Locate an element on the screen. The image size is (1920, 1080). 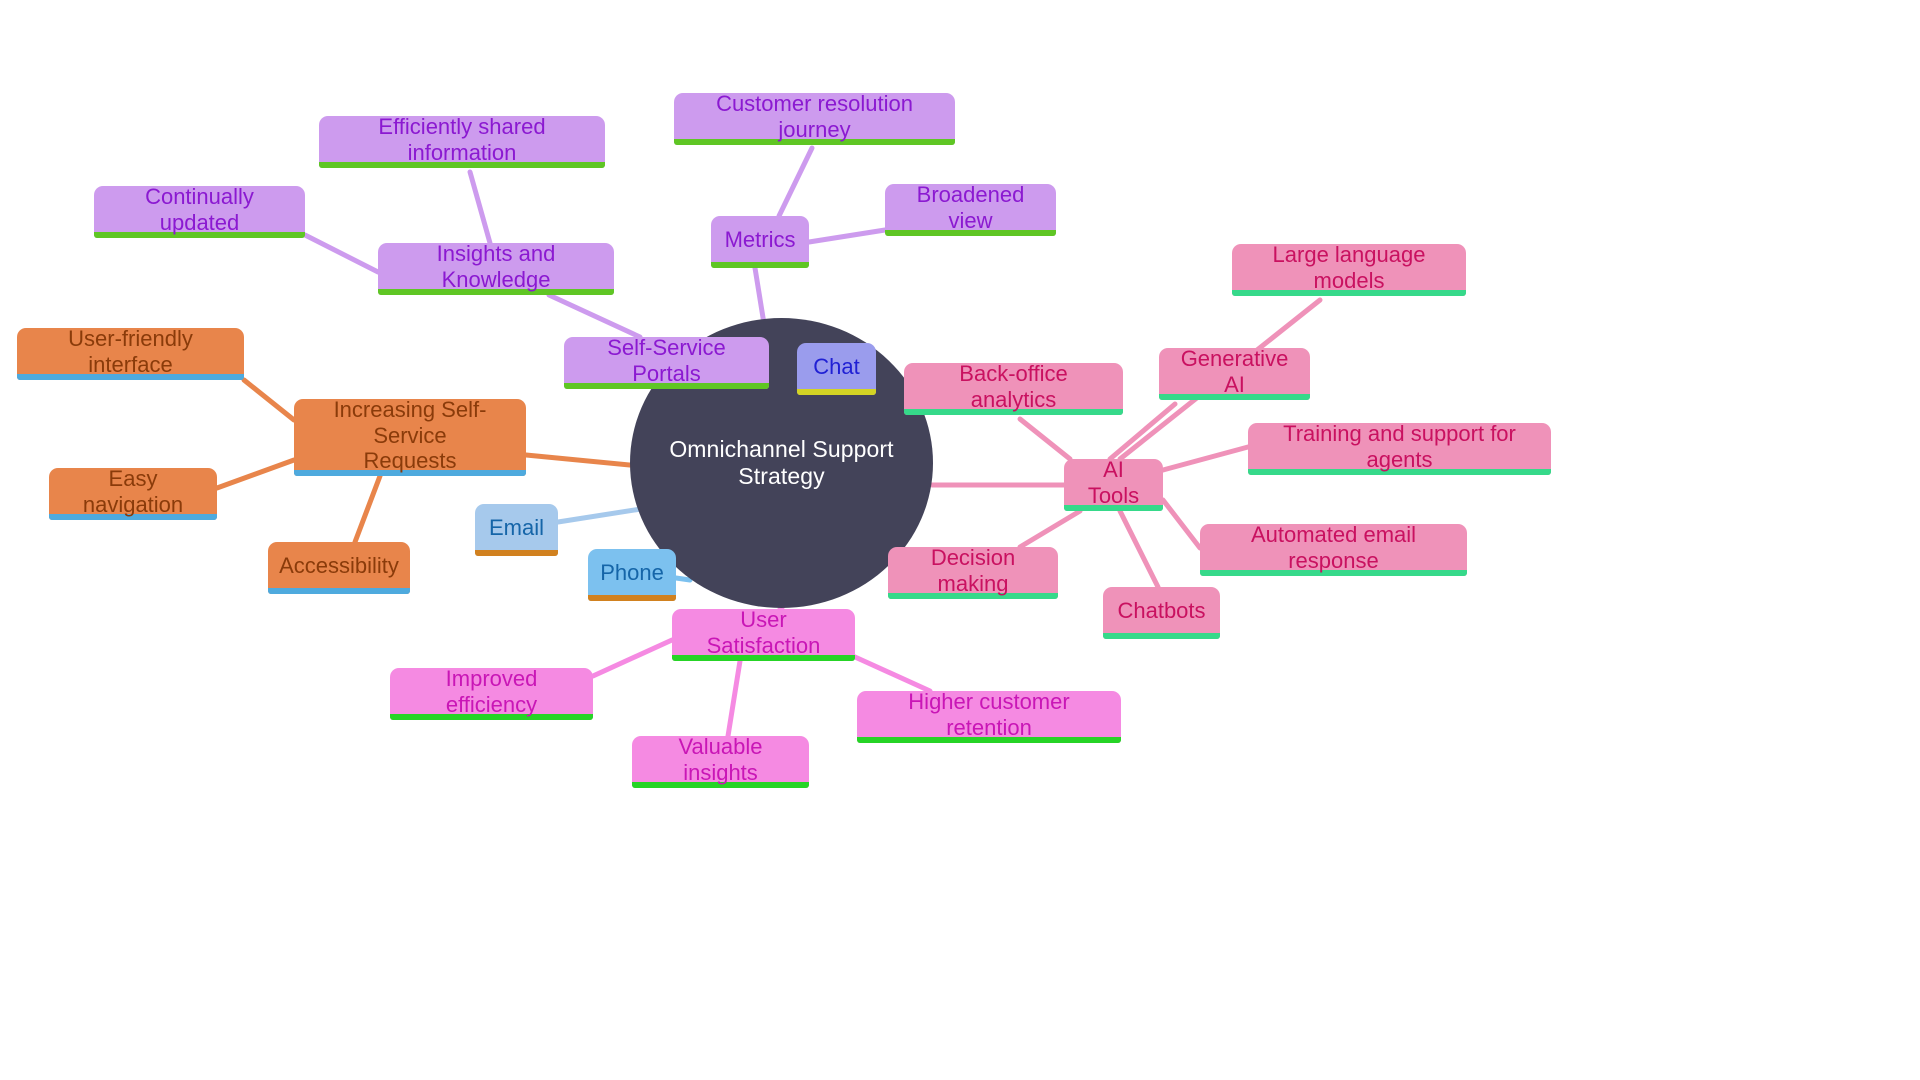
node-underline-accessibility is located at coordinates (339, 591).